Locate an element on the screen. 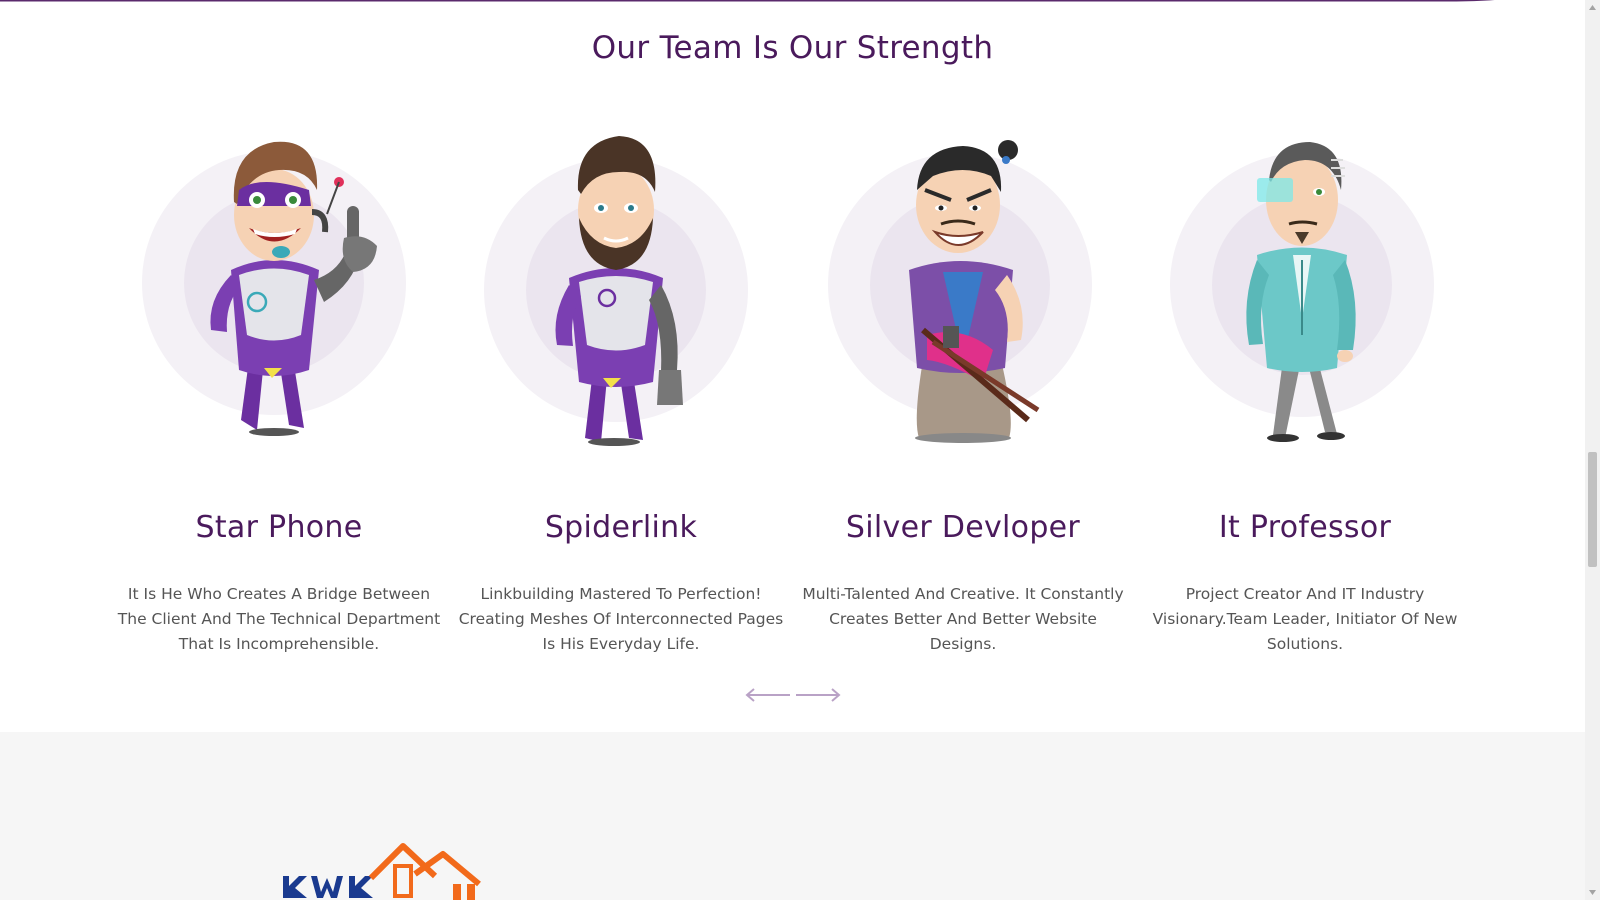  carousel-navigation is located at coordinates (794, 695).